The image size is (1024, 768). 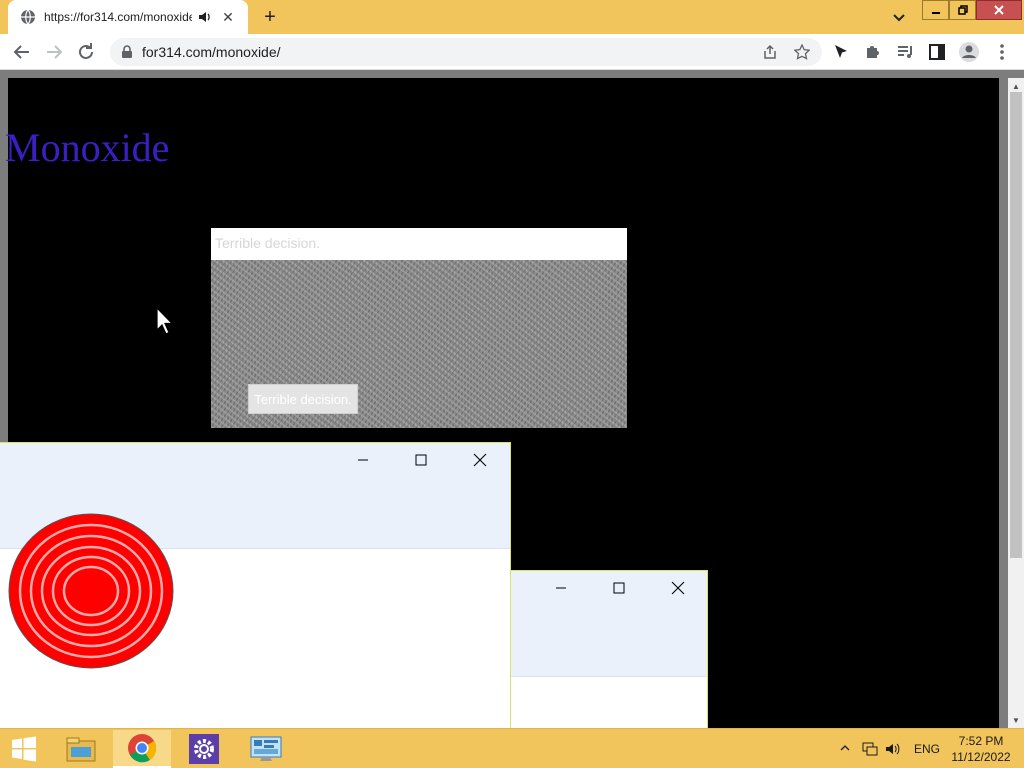 What do you see at coordinates (303, 399) in the screenshot?
I see `dialog-button: Terrible decision.` at bounding box center [303, 399].